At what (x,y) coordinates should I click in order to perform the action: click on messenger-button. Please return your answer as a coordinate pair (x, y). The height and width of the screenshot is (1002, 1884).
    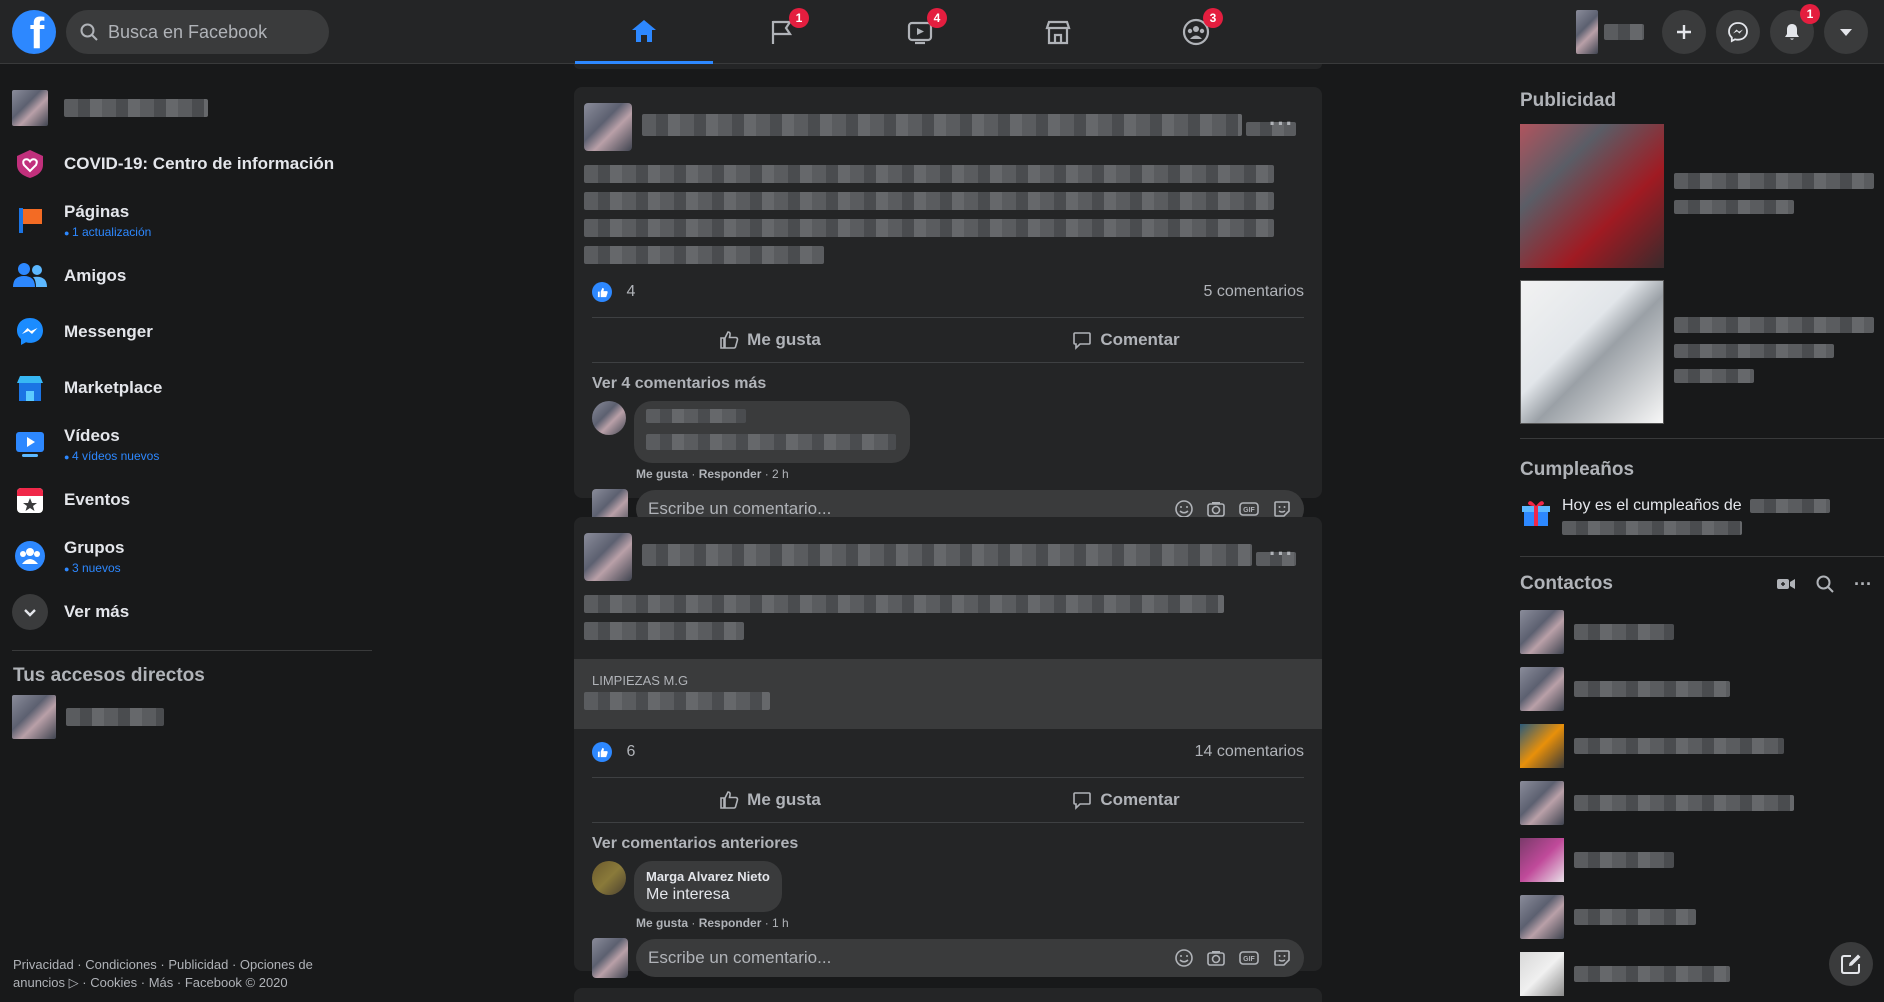
    Looking at the image, I should click on (1738, 32).